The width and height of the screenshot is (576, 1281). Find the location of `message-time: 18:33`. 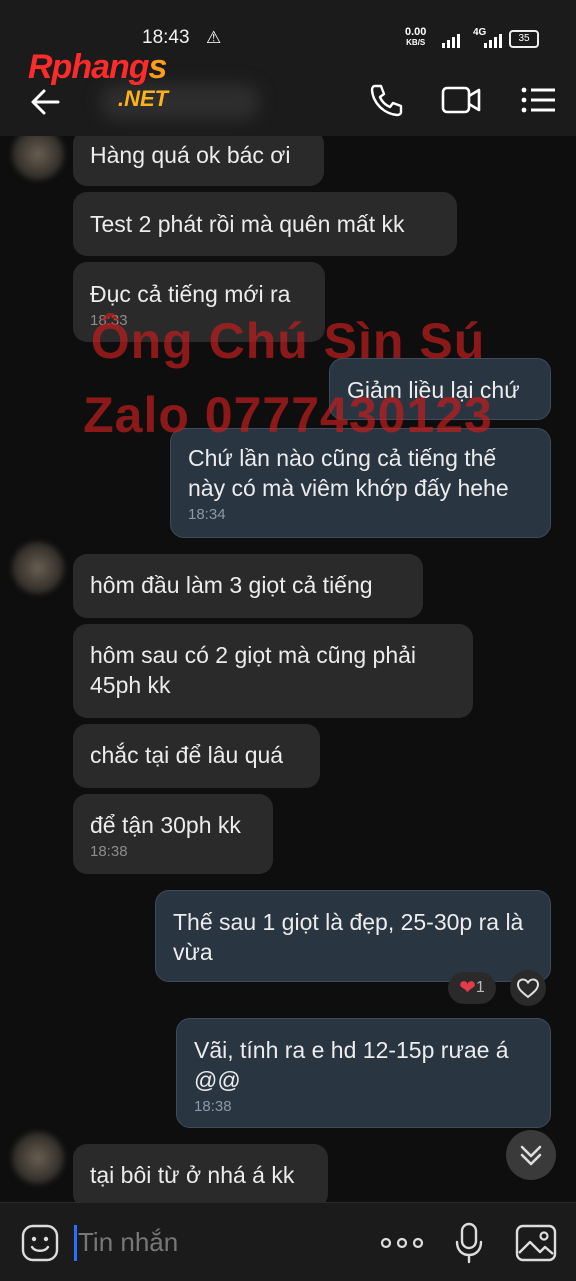

message-time: 18:33 is located at coordinates (109, 320).